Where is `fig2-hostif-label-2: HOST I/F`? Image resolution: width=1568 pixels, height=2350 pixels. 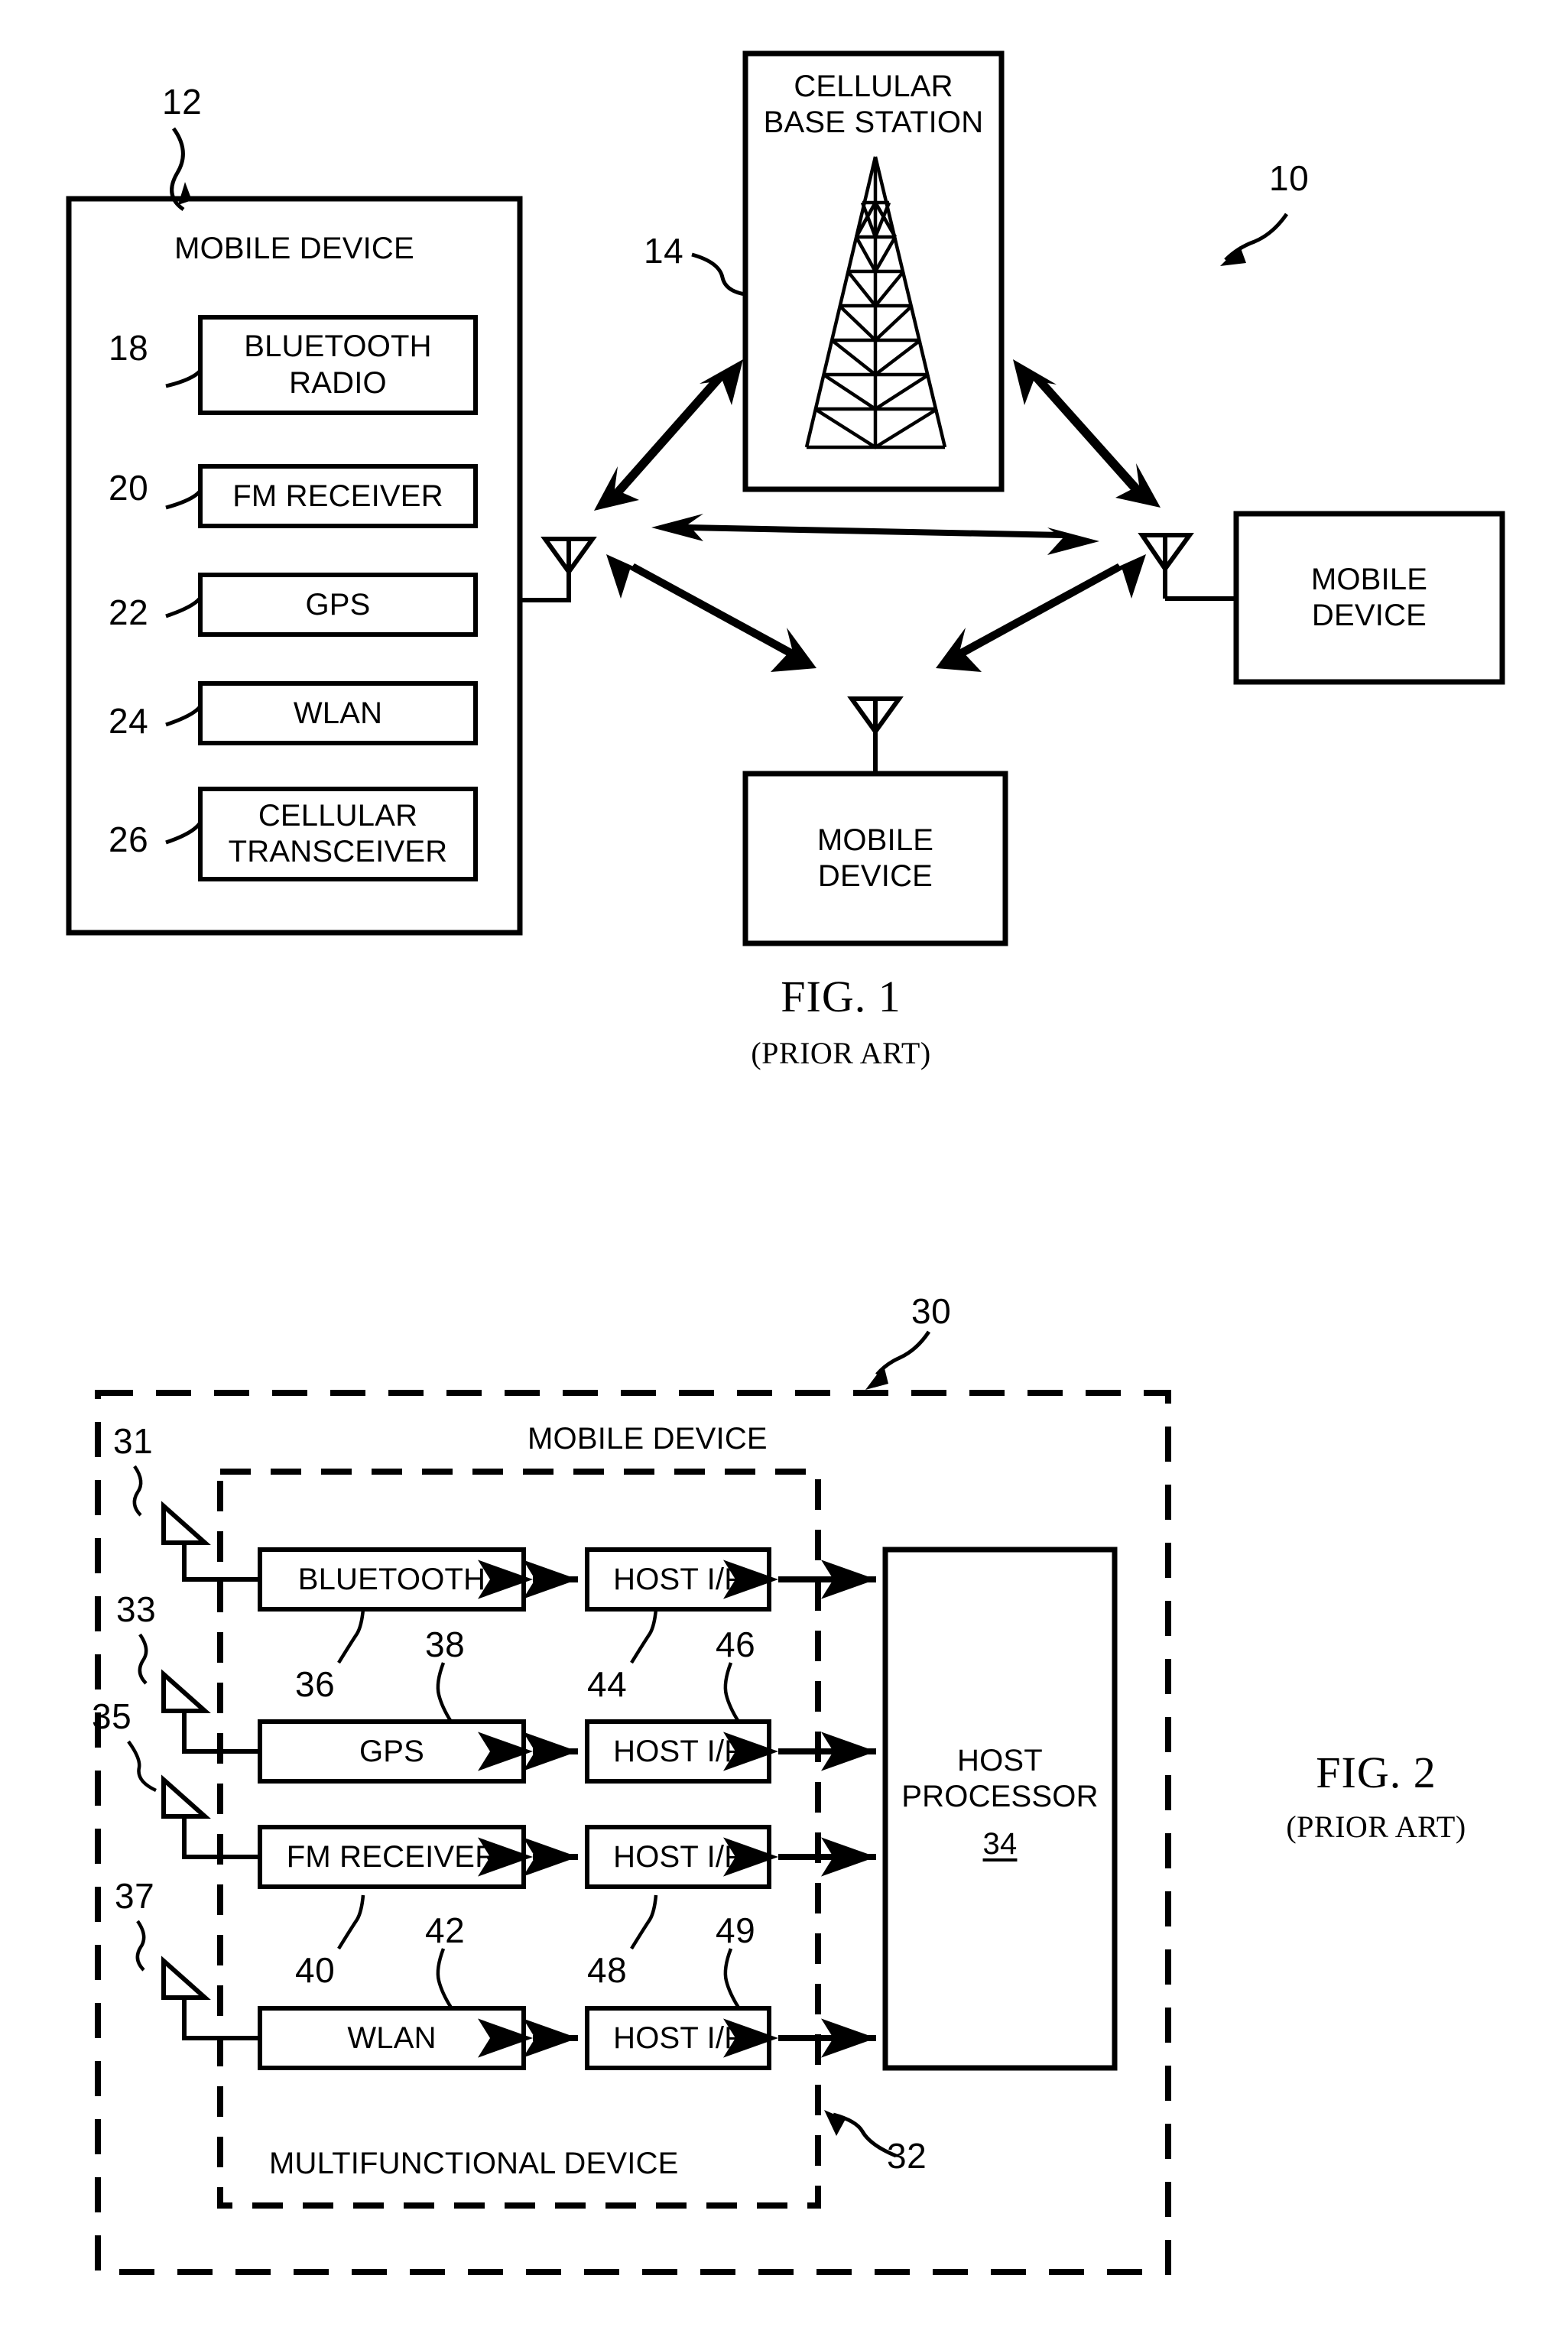
fig2-hostif-label-2: HOST I/F is located at coordinates (678, 1751).